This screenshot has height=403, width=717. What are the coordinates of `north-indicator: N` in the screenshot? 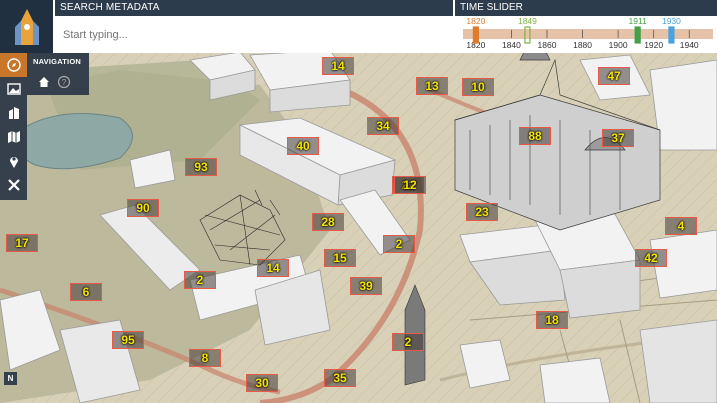 It's located at (10, 378).